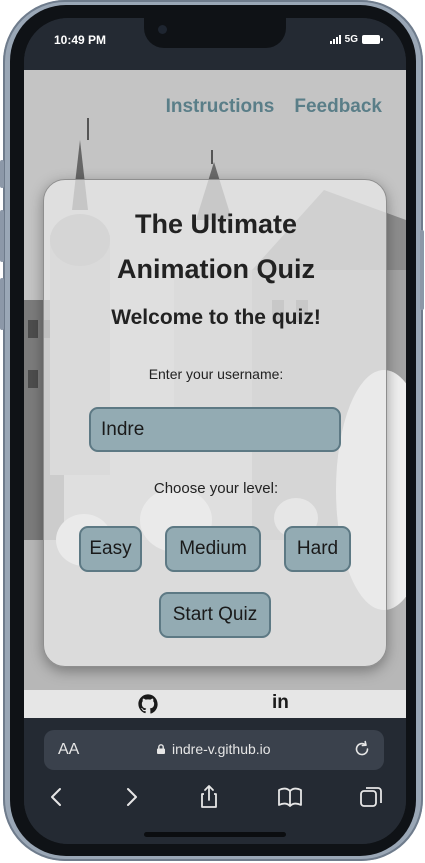 The image size is (425, 863). I want to click on mute-switch, so click(2, 174).